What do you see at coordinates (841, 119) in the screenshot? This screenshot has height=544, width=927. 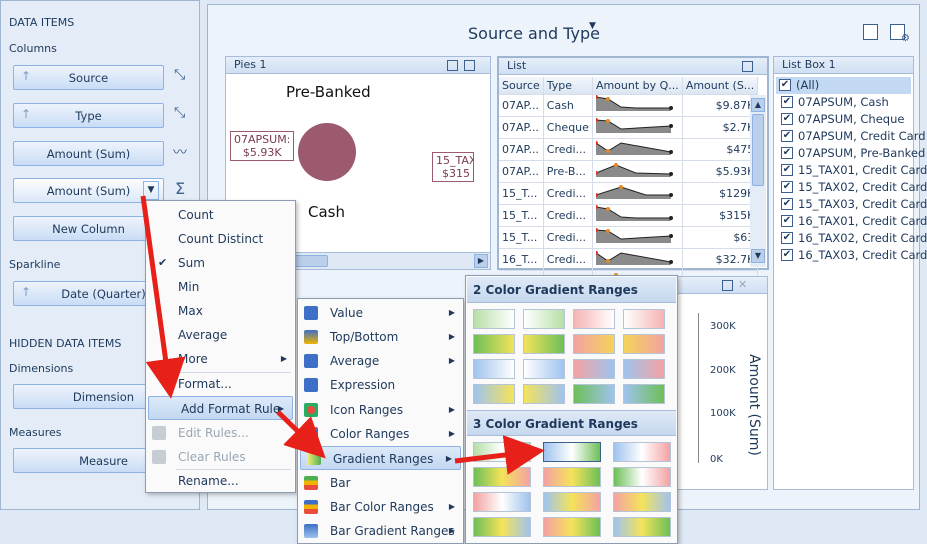 I see `list-box-item: ✔ 07APSUM, Cheque` at bounding box center [841, 119].